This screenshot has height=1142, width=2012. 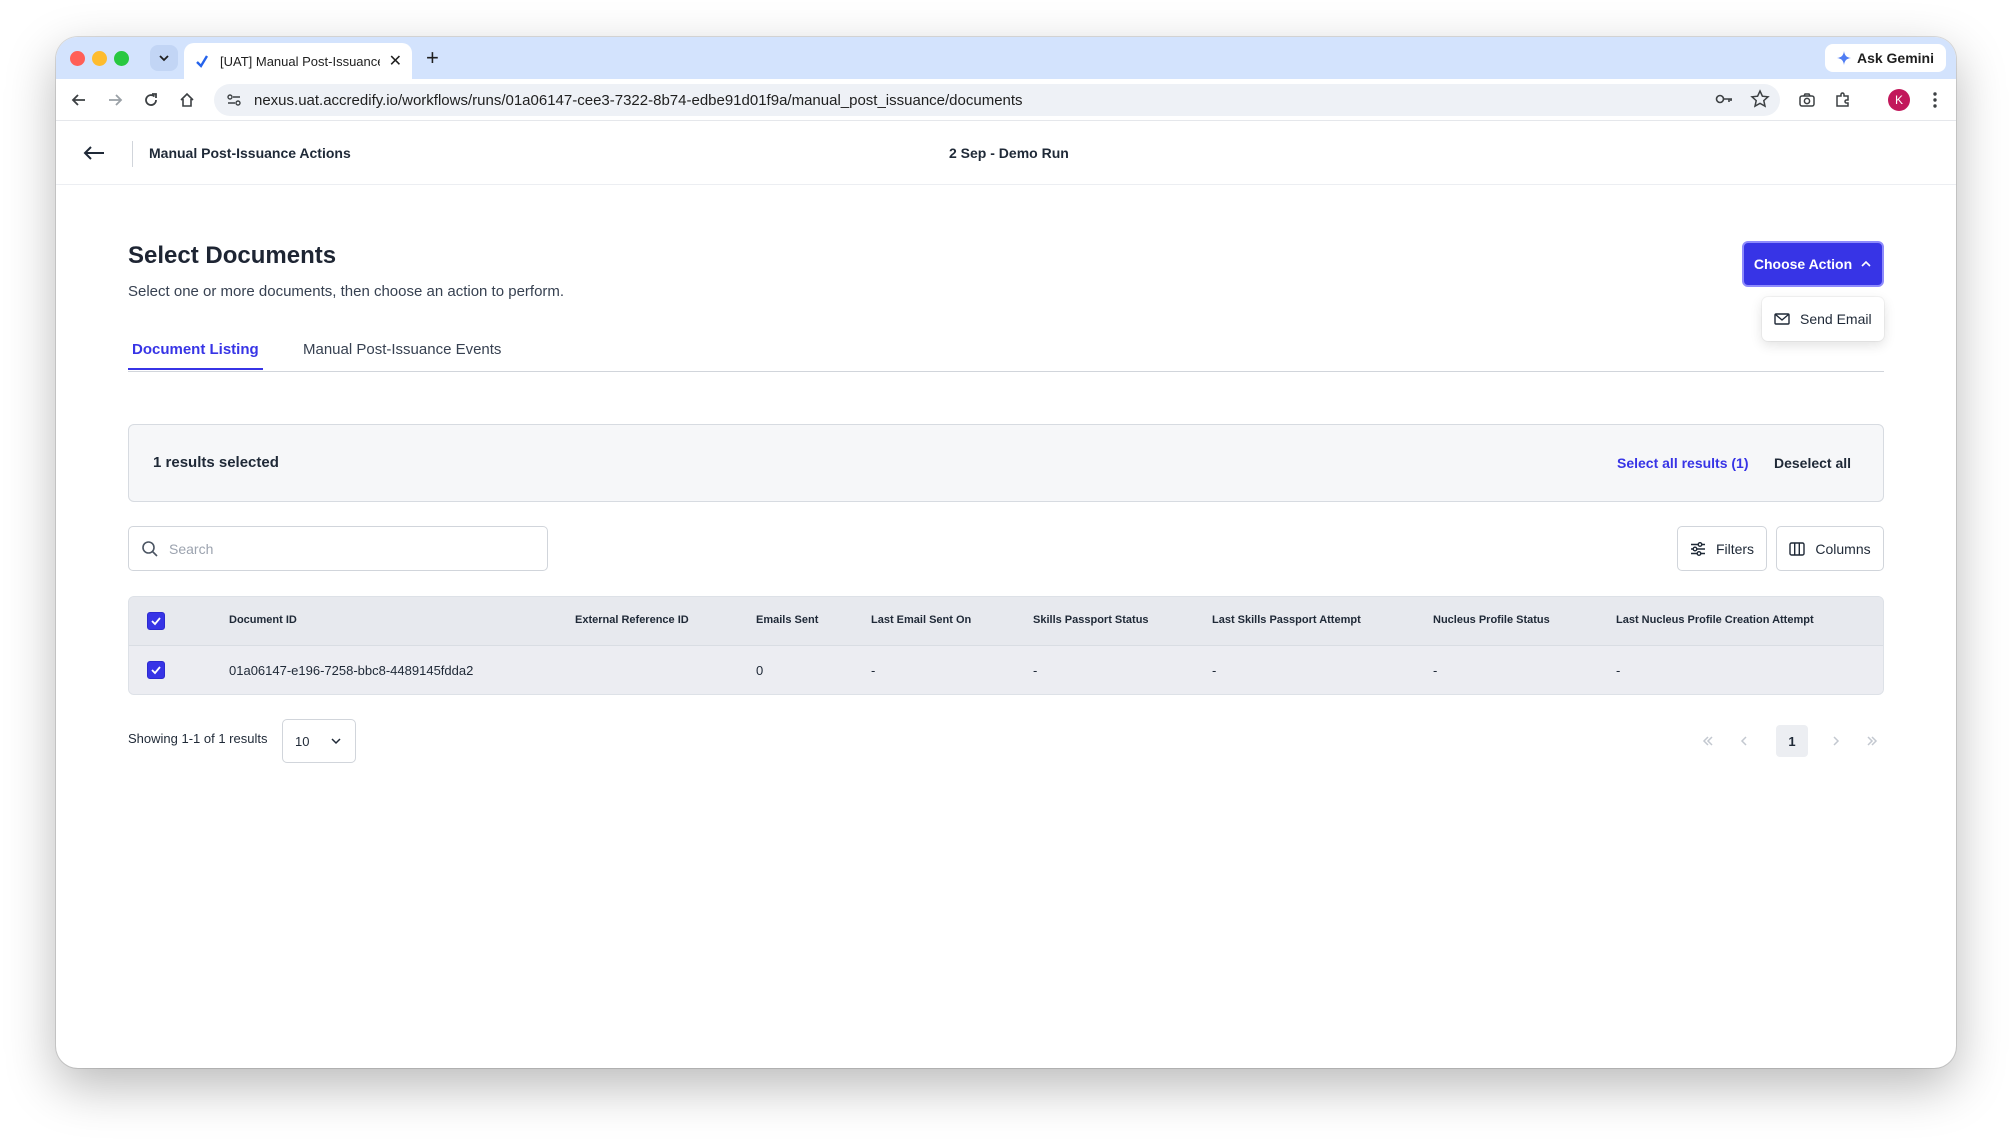 I want to click on cell-nucleus-profile-status: -, so click(x=1435, y=670).